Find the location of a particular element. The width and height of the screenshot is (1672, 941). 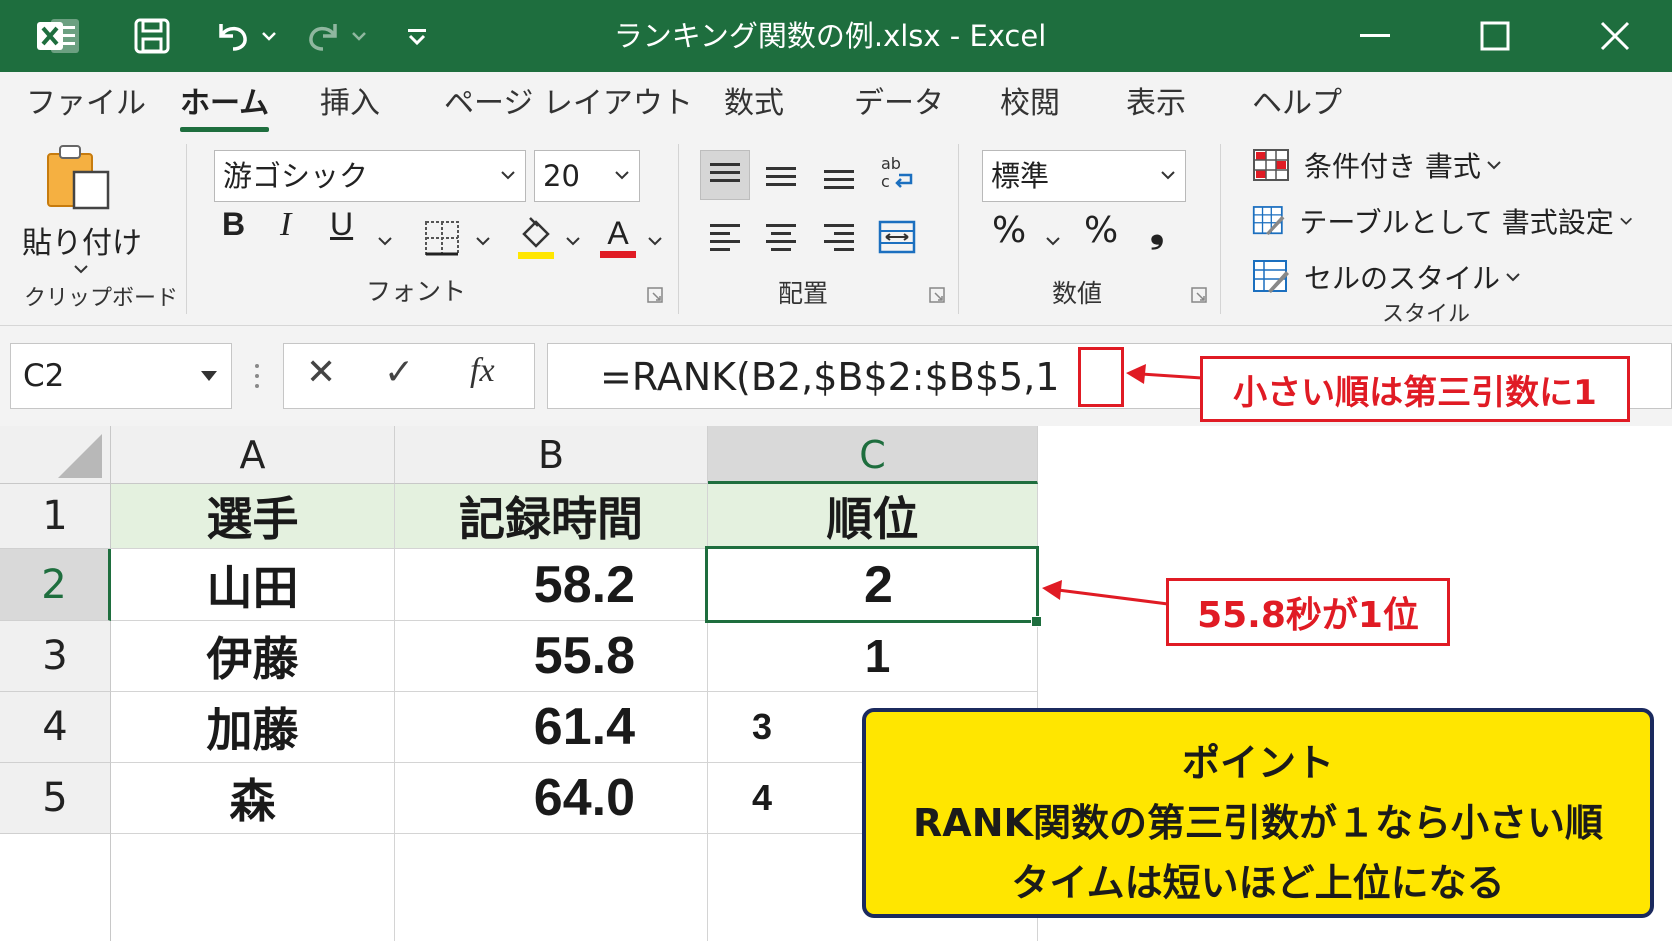

percent-button: % is located at coordinates (1101, 230).